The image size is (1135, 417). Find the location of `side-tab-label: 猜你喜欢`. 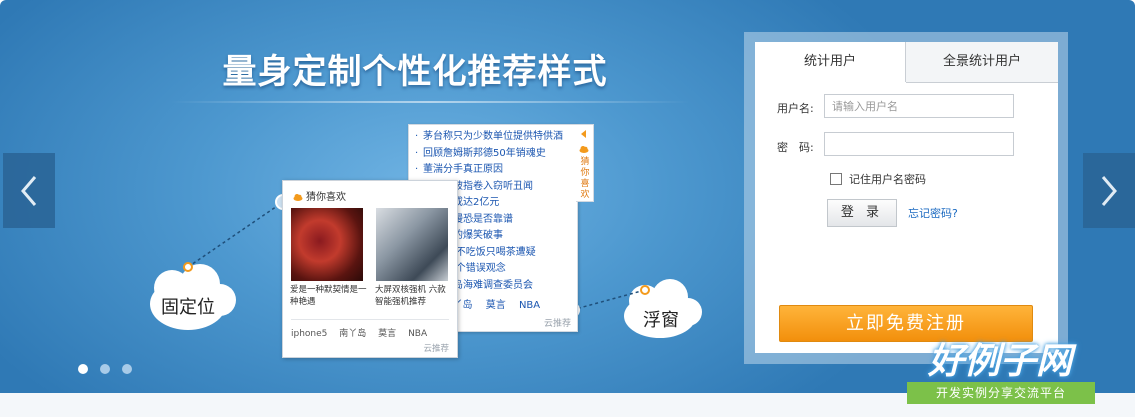

side-tab-label: 猜你喜欢 is located at coordinates (585, 178).